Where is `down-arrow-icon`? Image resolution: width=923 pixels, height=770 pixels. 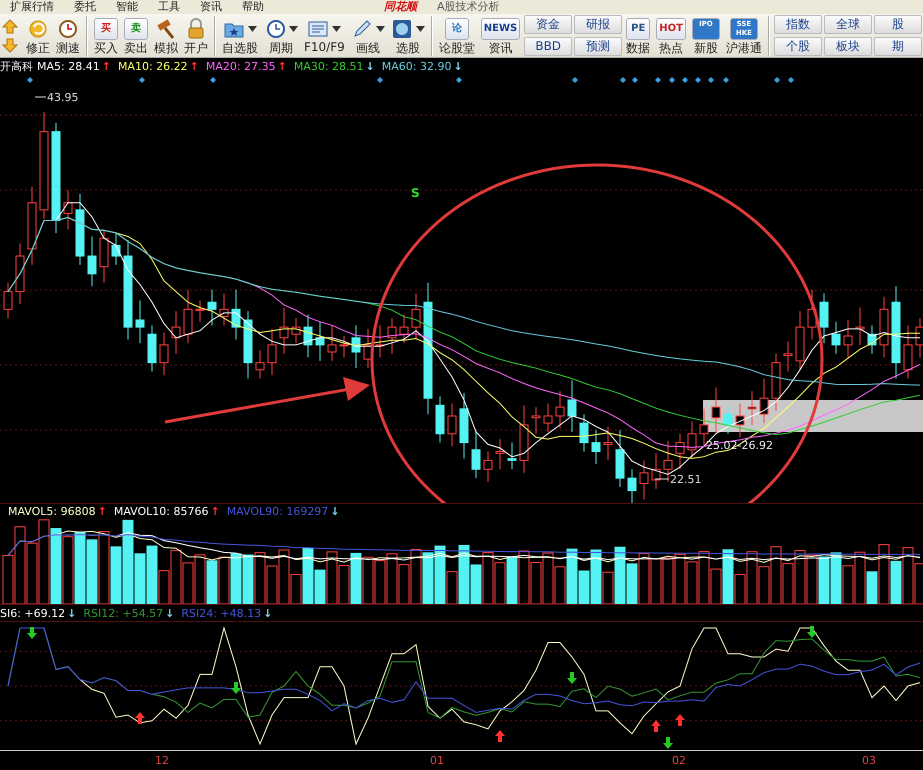
down-arrow-icon is located at coordinates (10, 44).